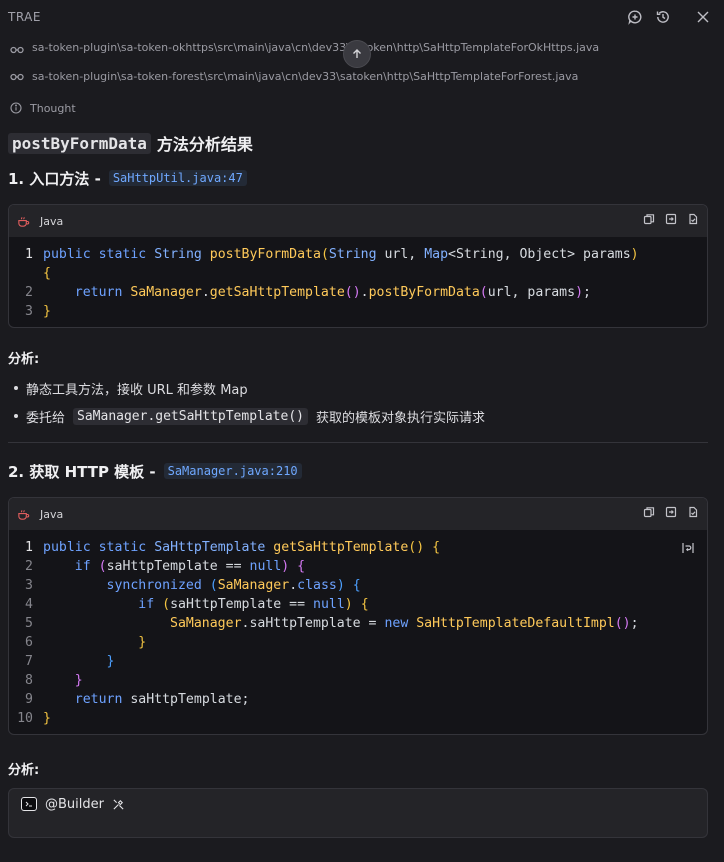 This screenshot has height=862, width=724. I want to click on scroll-to-top-button, so click(357, 54).